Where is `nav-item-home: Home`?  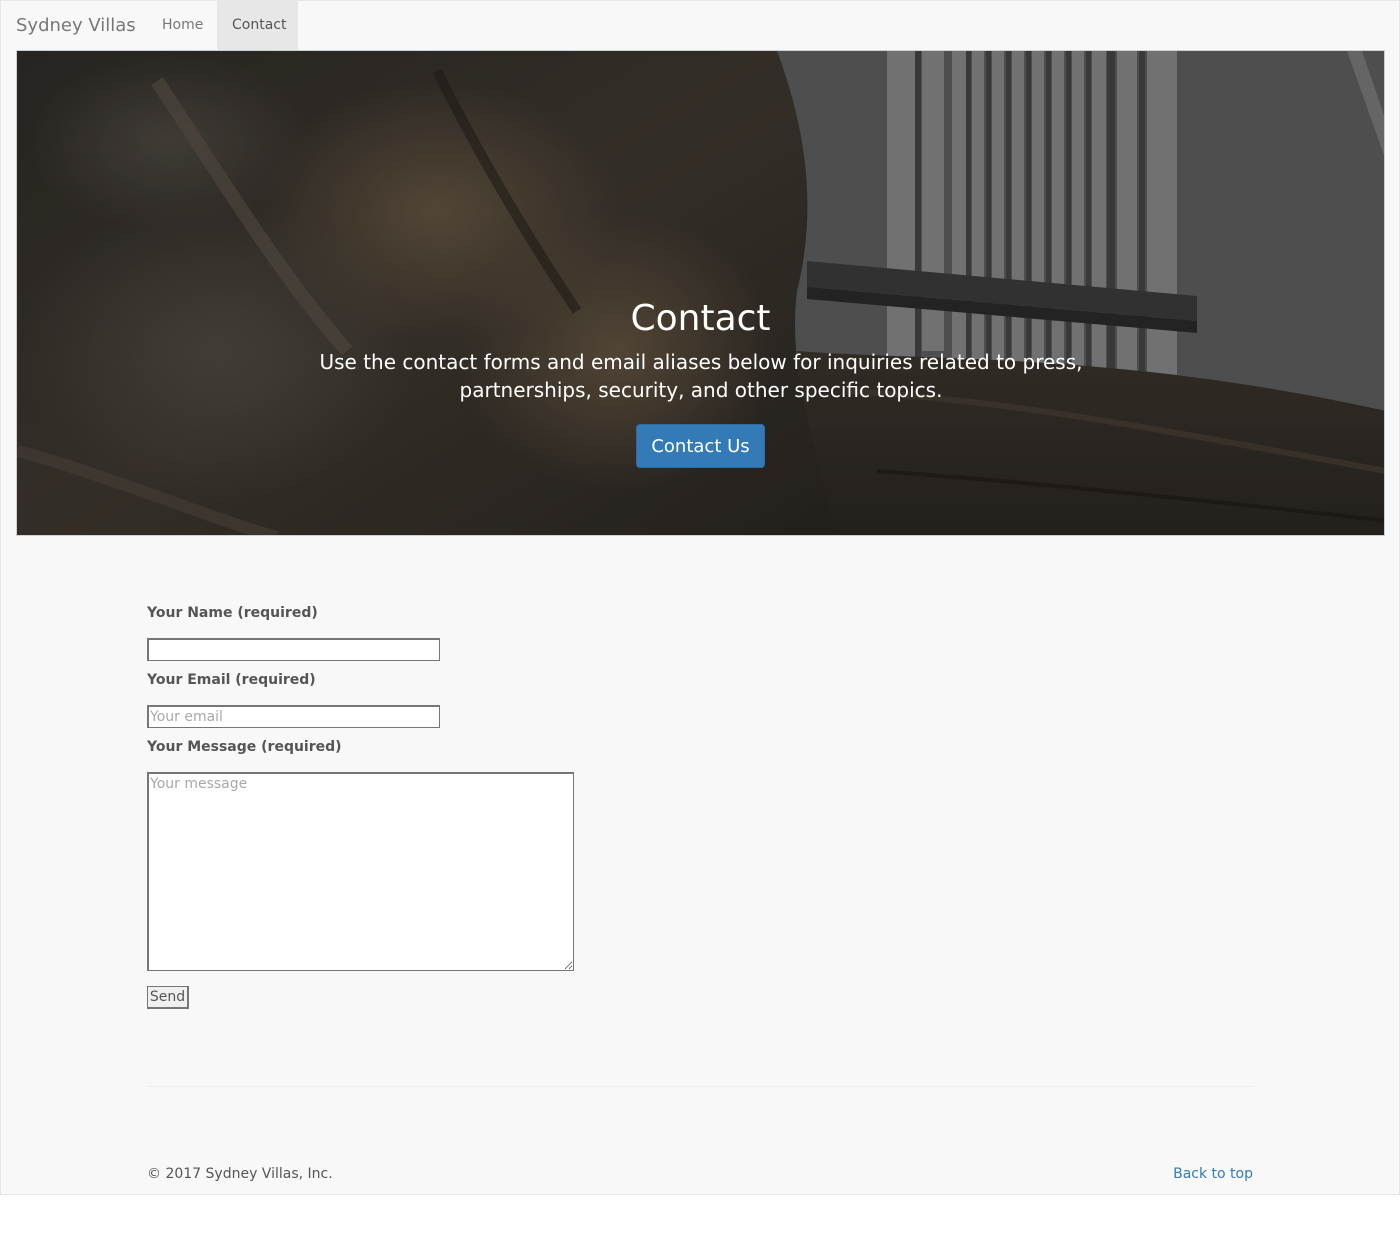 nav-item-home: Home is located at coordinates (182, 25).